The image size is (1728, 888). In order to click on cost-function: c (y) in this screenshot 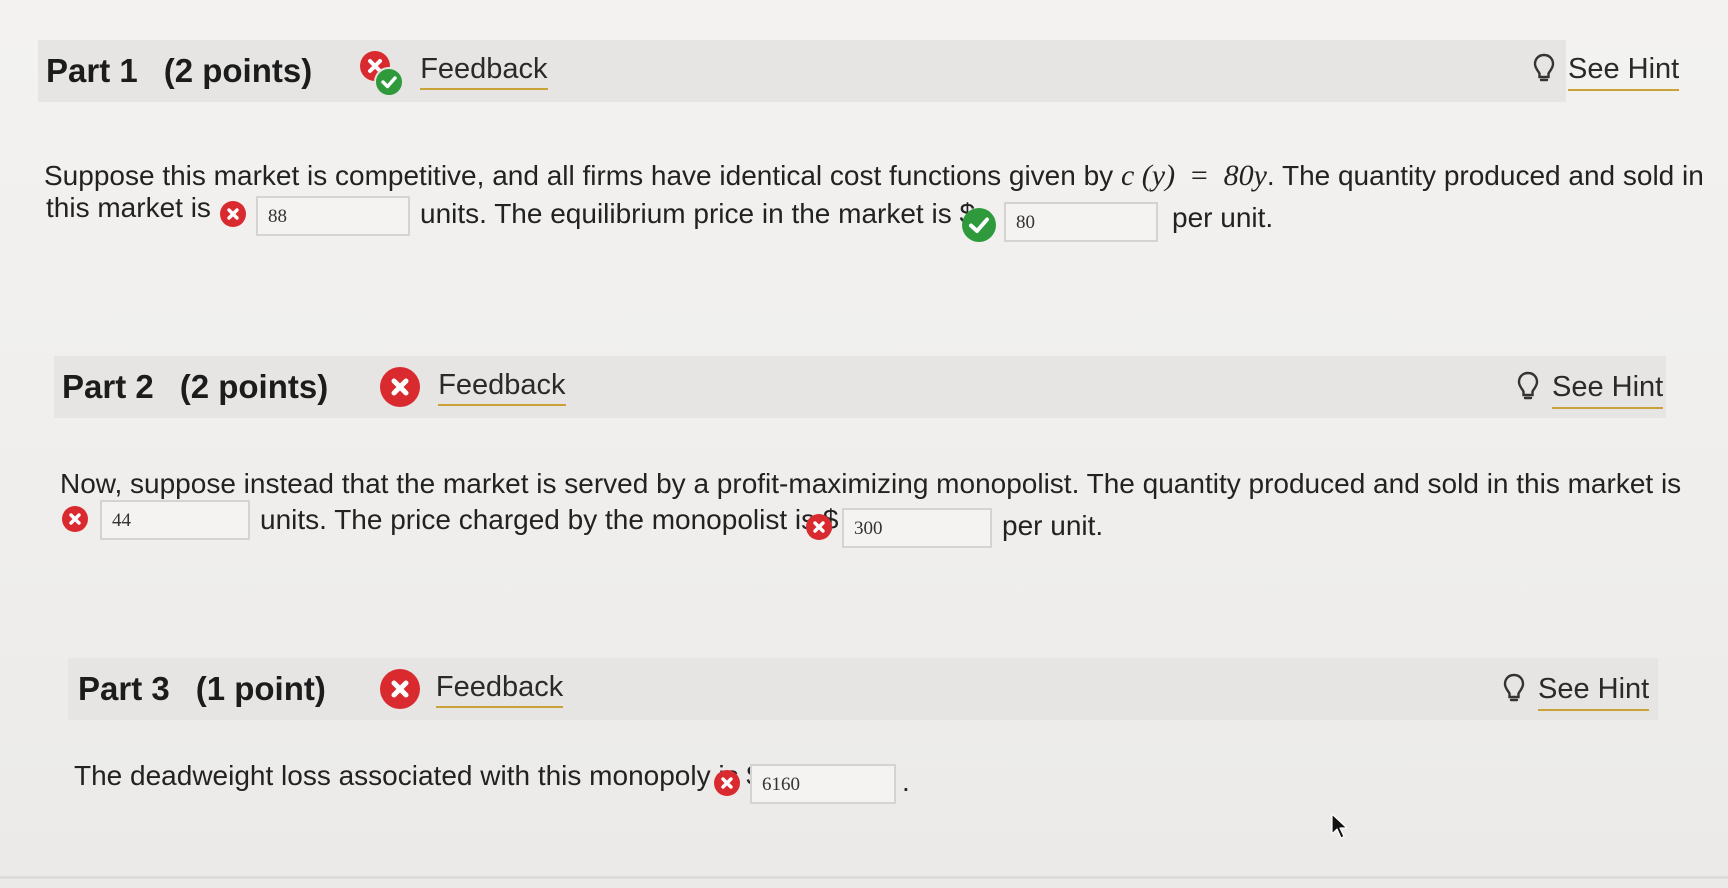, I will do `click(1148, 175)`.